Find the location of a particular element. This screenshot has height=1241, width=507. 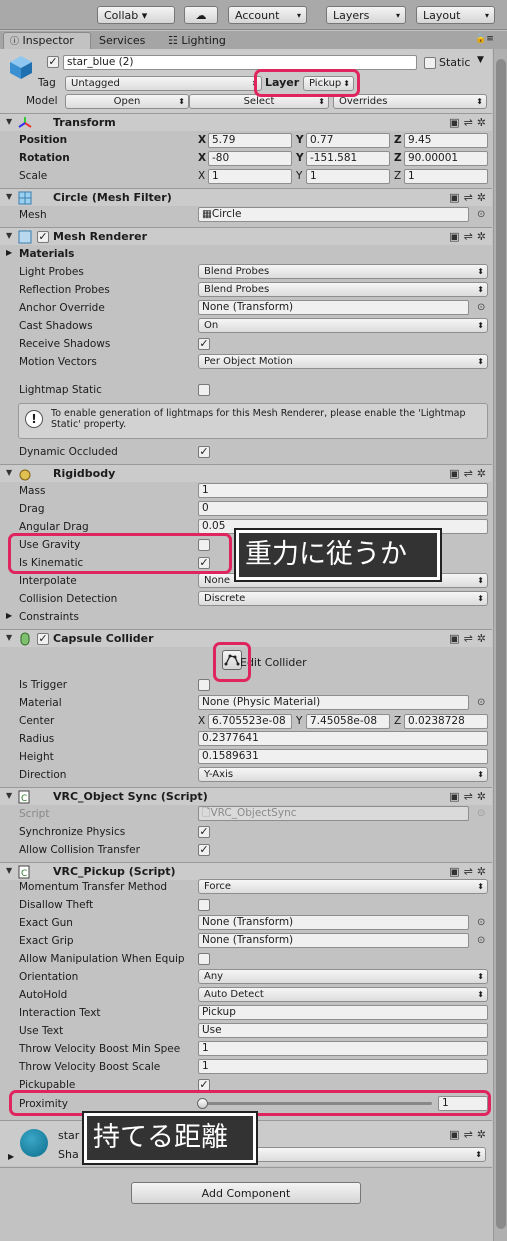

open-button: Open is located at coordinates (127, 101).